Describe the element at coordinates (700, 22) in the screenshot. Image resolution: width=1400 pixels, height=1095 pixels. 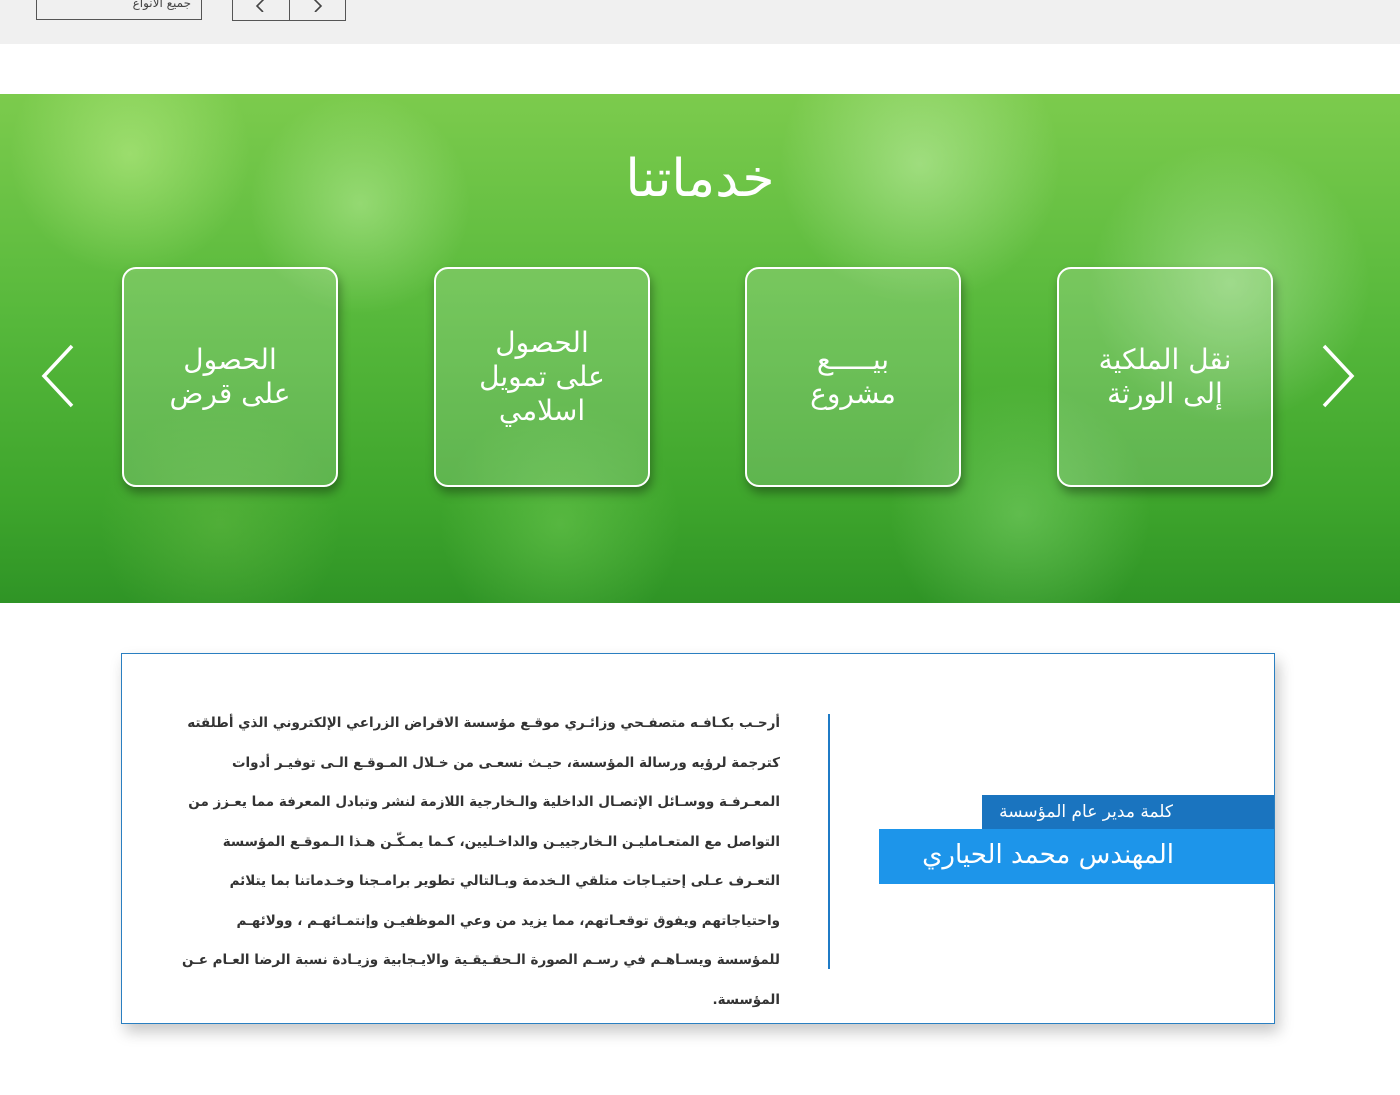
I see `top-toolbar: جميع الأنواع` at that location.